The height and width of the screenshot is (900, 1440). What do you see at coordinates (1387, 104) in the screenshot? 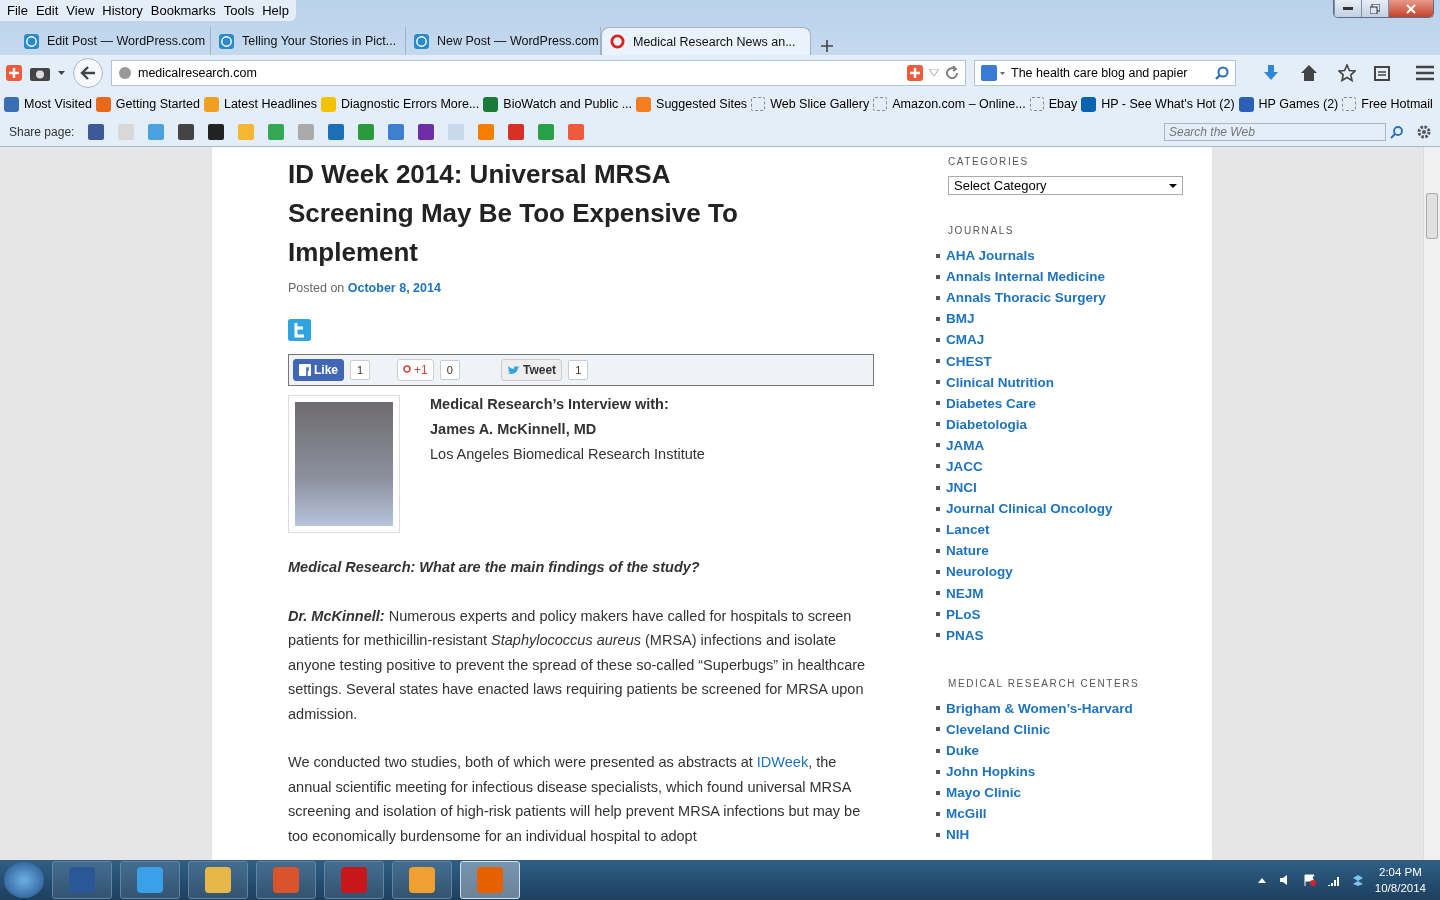
I see `bookmark-link: Free Hotmail` at bounding box center [1387, 104].